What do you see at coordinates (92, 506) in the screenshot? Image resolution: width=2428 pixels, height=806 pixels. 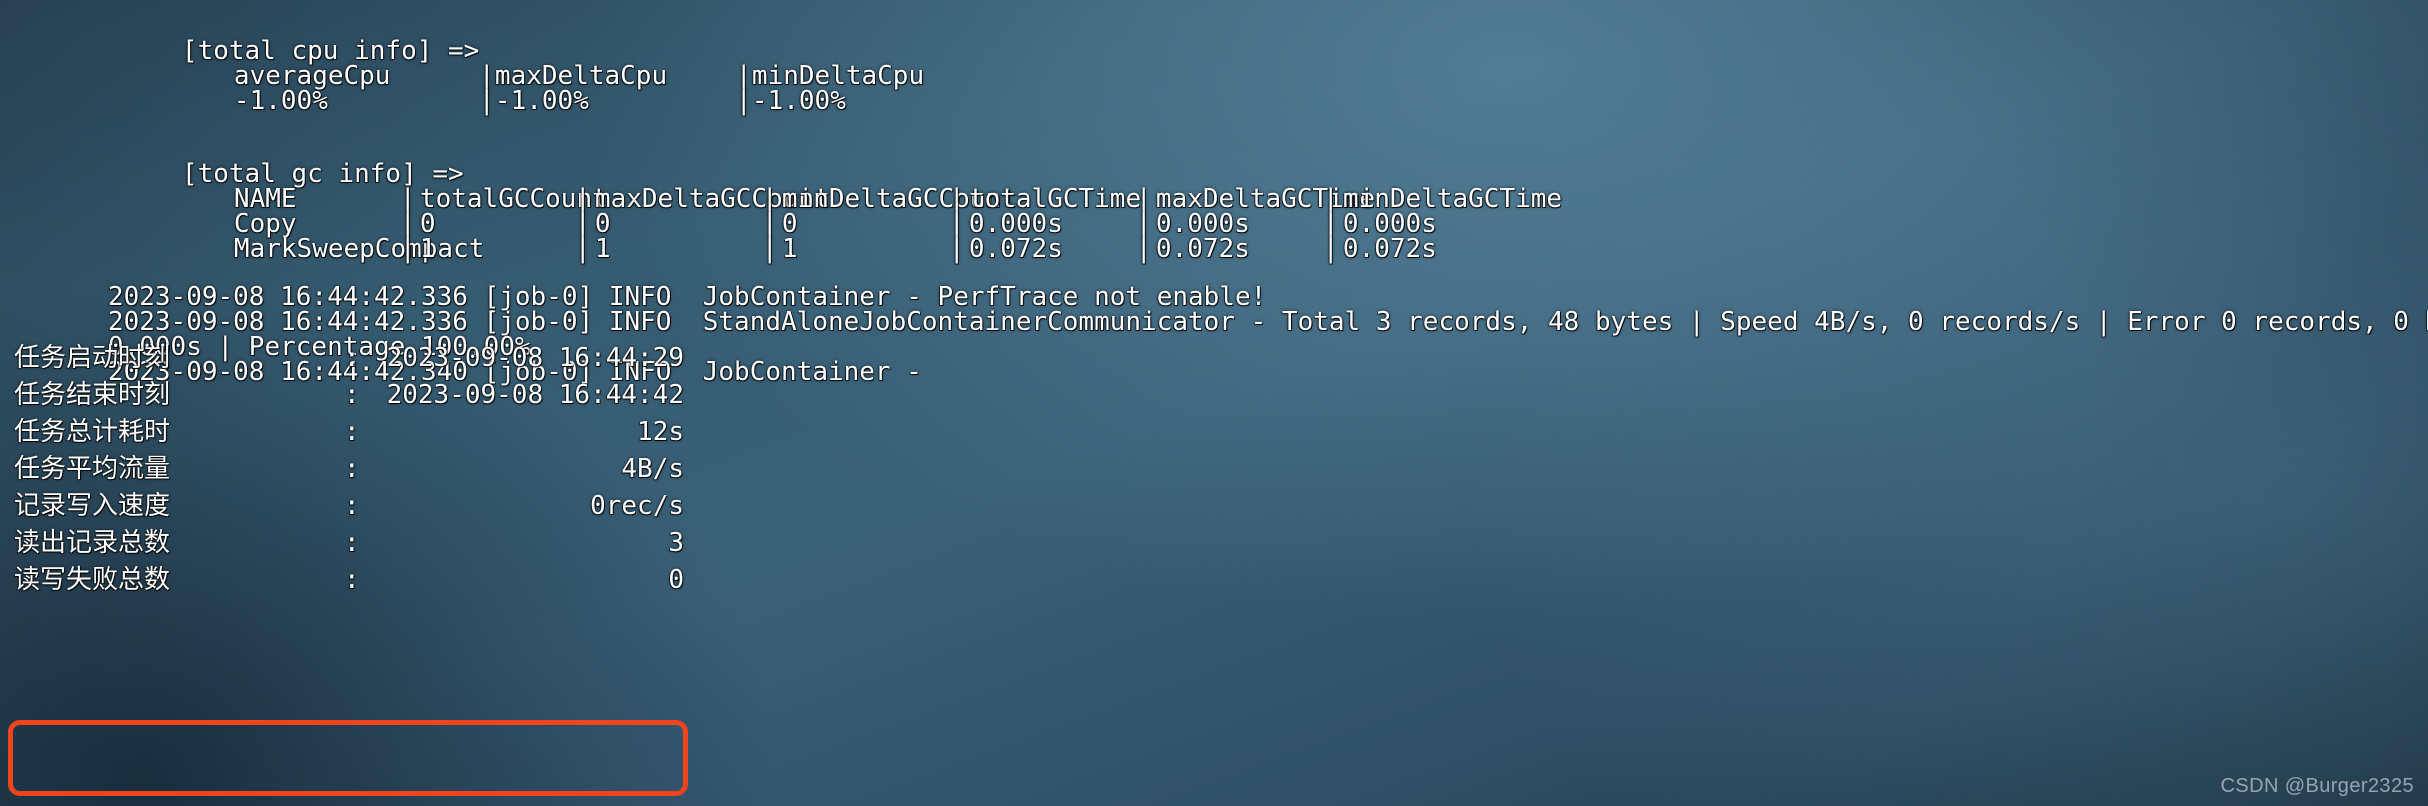 I see `summary-label-write-speed: 记录写入速度` at bounding box center [92, 506].